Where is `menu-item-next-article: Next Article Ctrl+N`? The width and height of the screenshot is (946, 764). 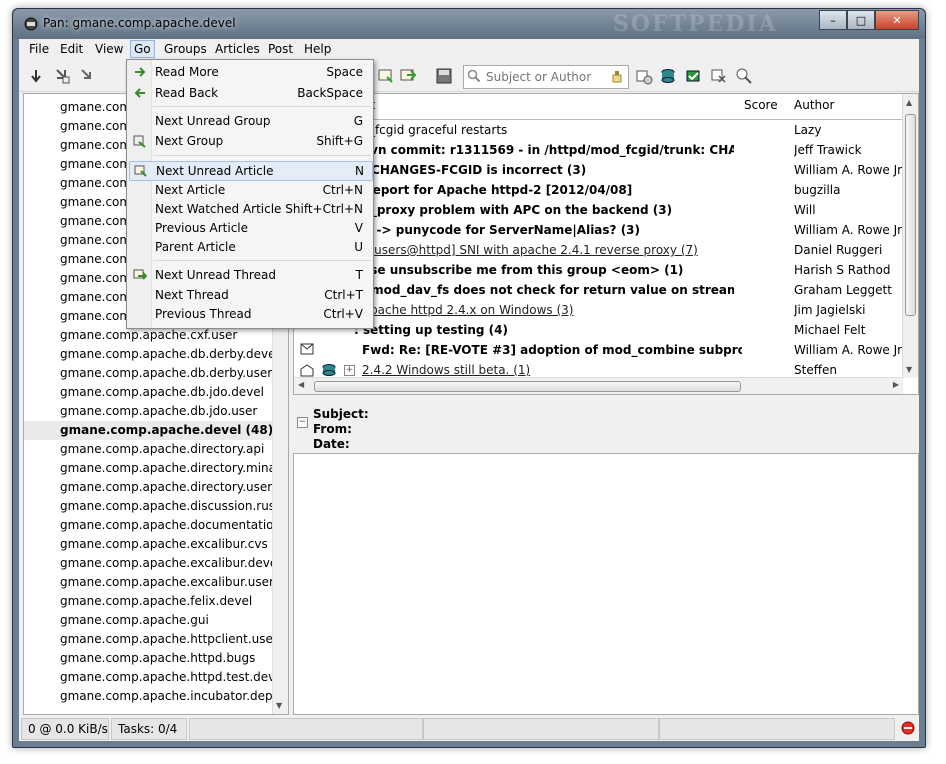 menu-item-next-article: Next Article Ctrl+N is located at coordinates (250, 190).